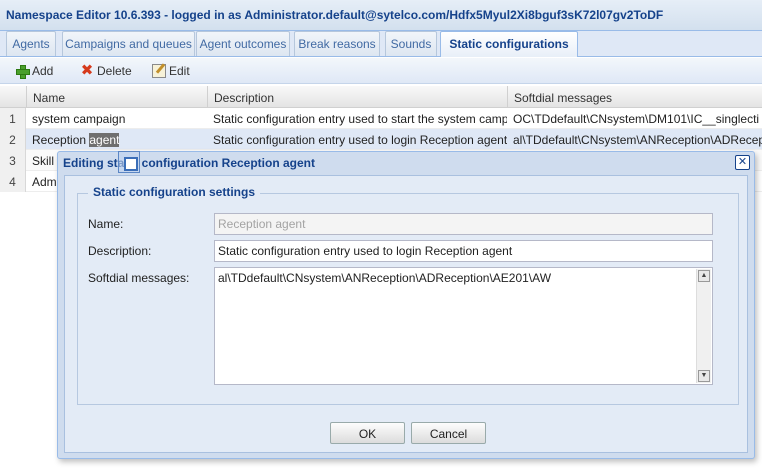 The width and height of the screenshot is (762, 468). I want to click on tab-campaigns-and-queues: Campaigns and queues, so click(128, 43).